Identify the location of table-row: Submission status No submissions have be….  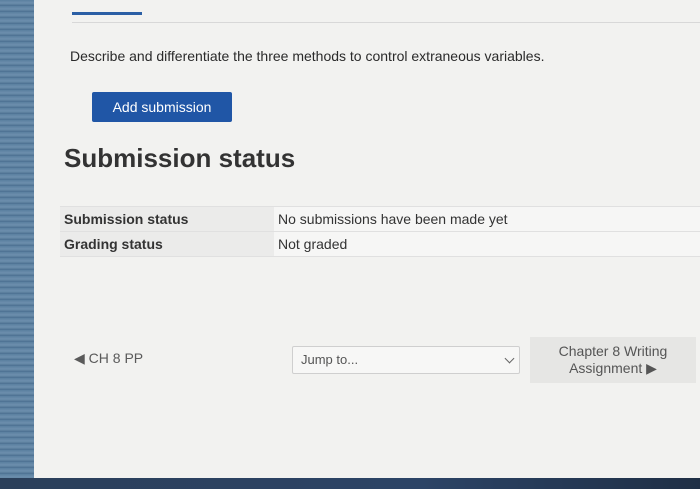
(380, 219).